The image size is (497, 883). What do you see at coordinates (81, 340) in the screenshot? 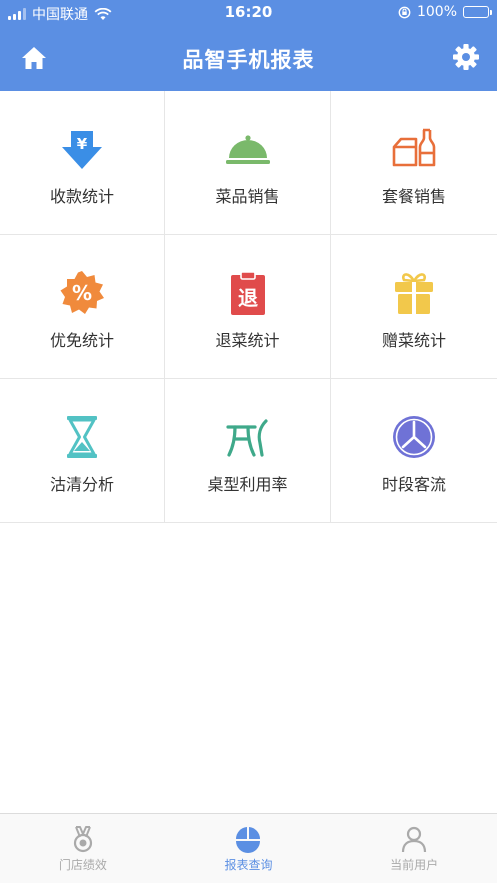
I see `grid-item-label: 优免统计` at bounding box center [81, 340].